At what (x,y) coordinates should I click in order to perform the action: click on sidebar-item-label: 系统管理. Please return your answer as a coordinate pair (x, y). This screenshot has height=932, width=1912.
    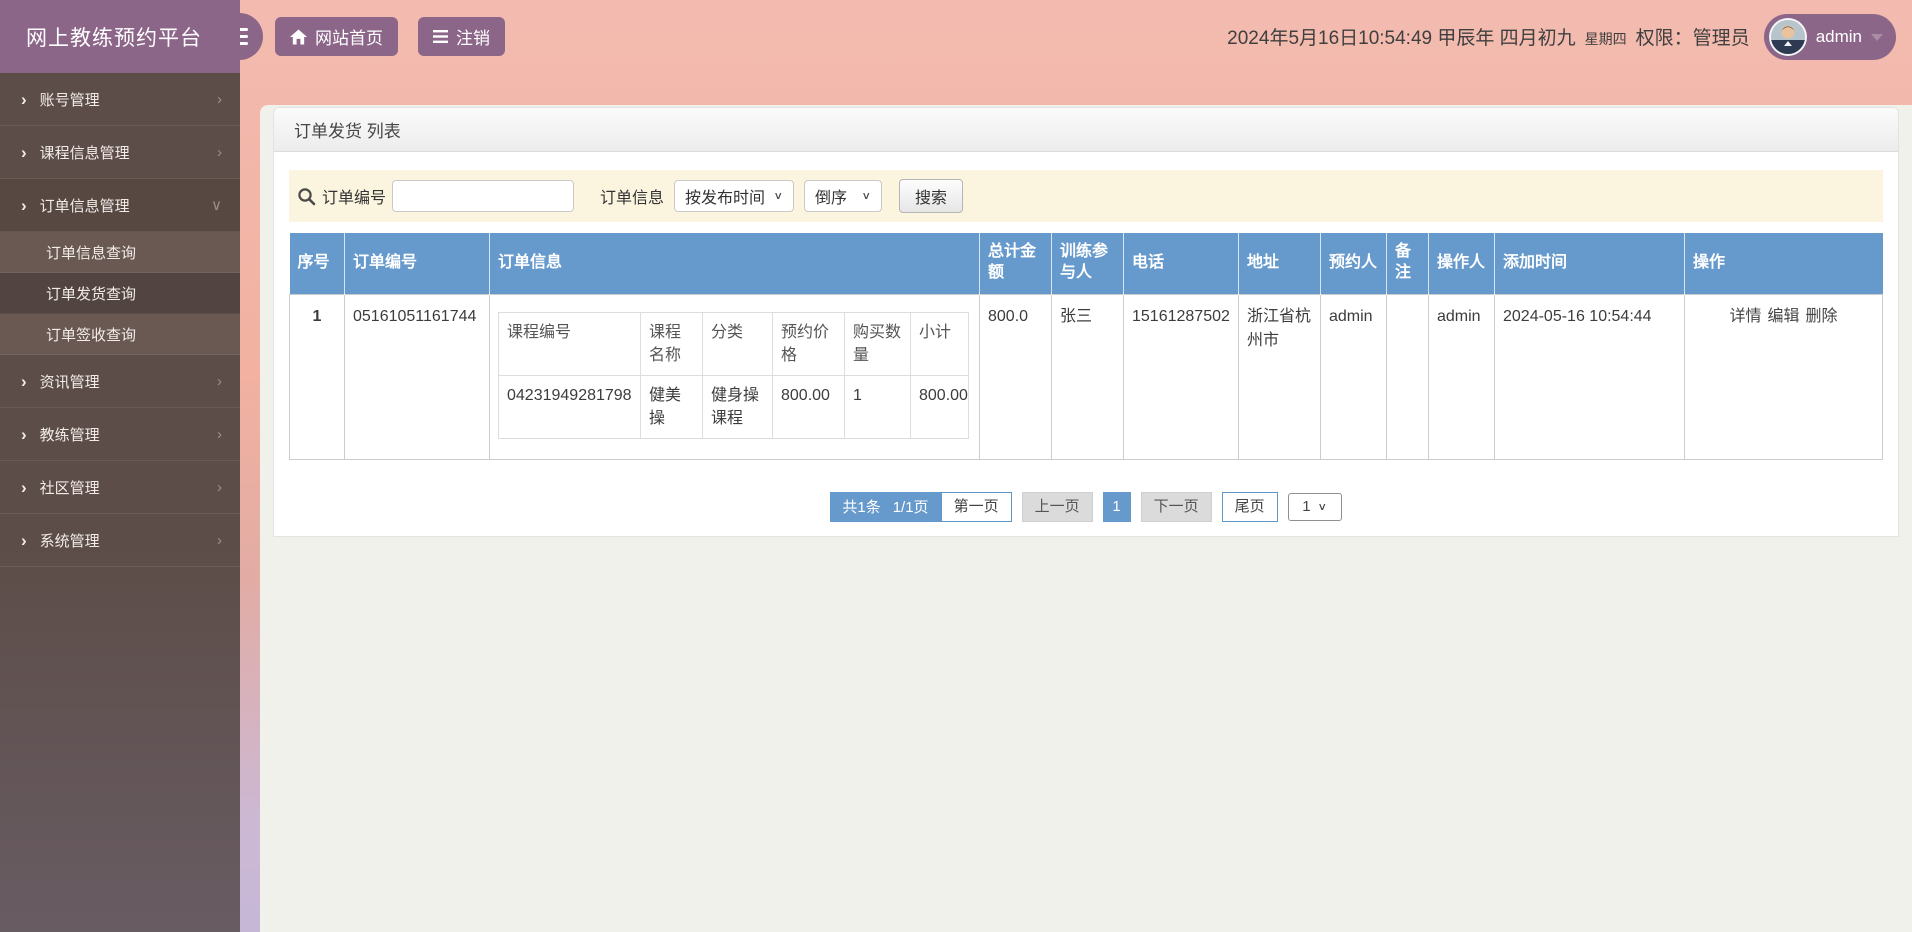
    Looking at the image, I should click on (69, 541).